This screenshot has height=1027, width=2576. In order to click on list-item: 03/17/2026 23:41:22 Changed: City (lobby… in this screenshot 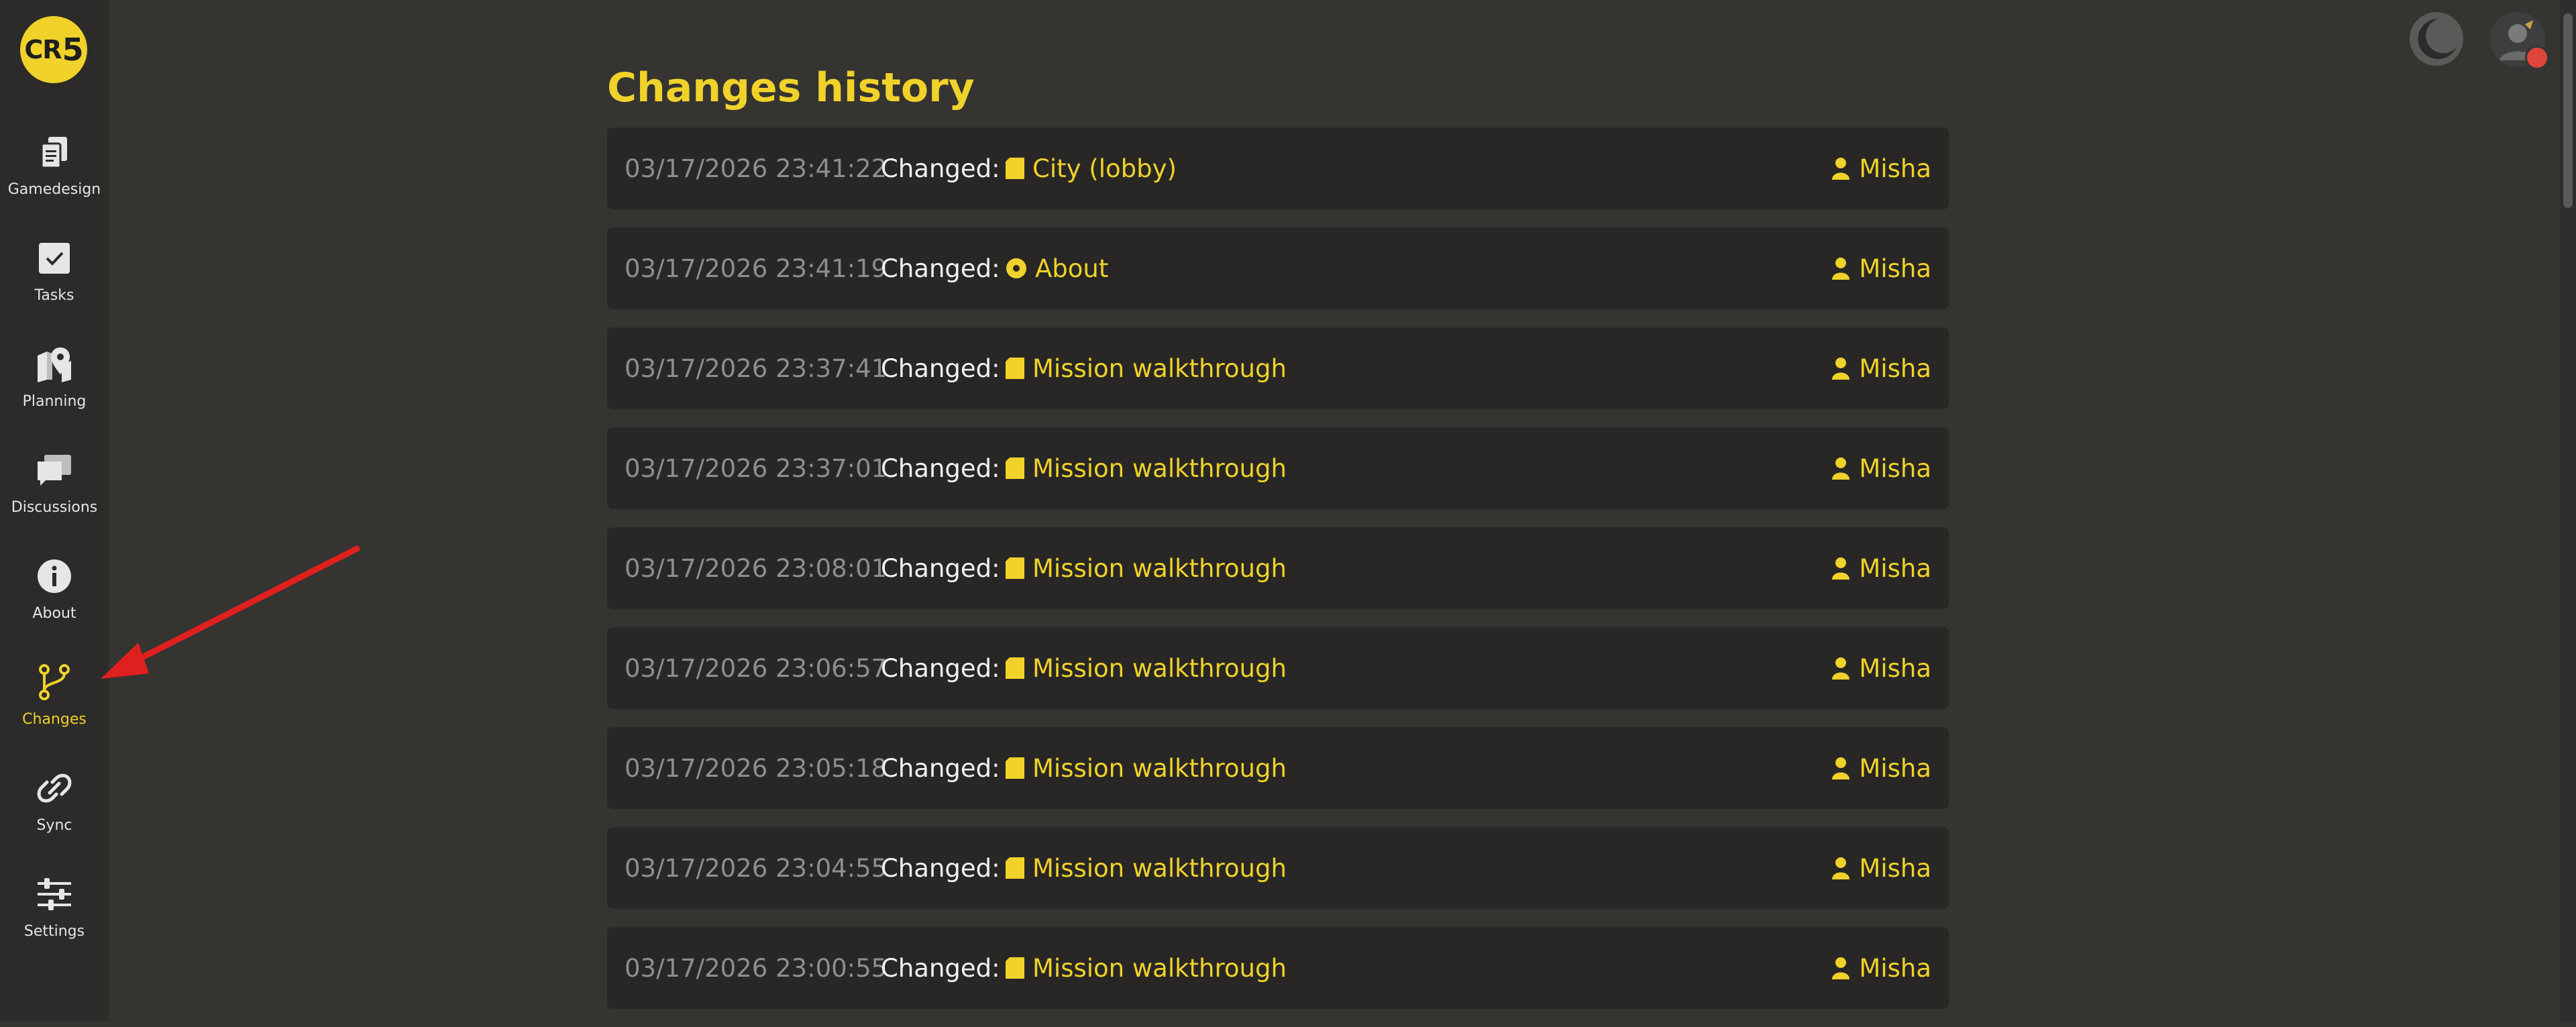, I will do `click(1278, 168)`.